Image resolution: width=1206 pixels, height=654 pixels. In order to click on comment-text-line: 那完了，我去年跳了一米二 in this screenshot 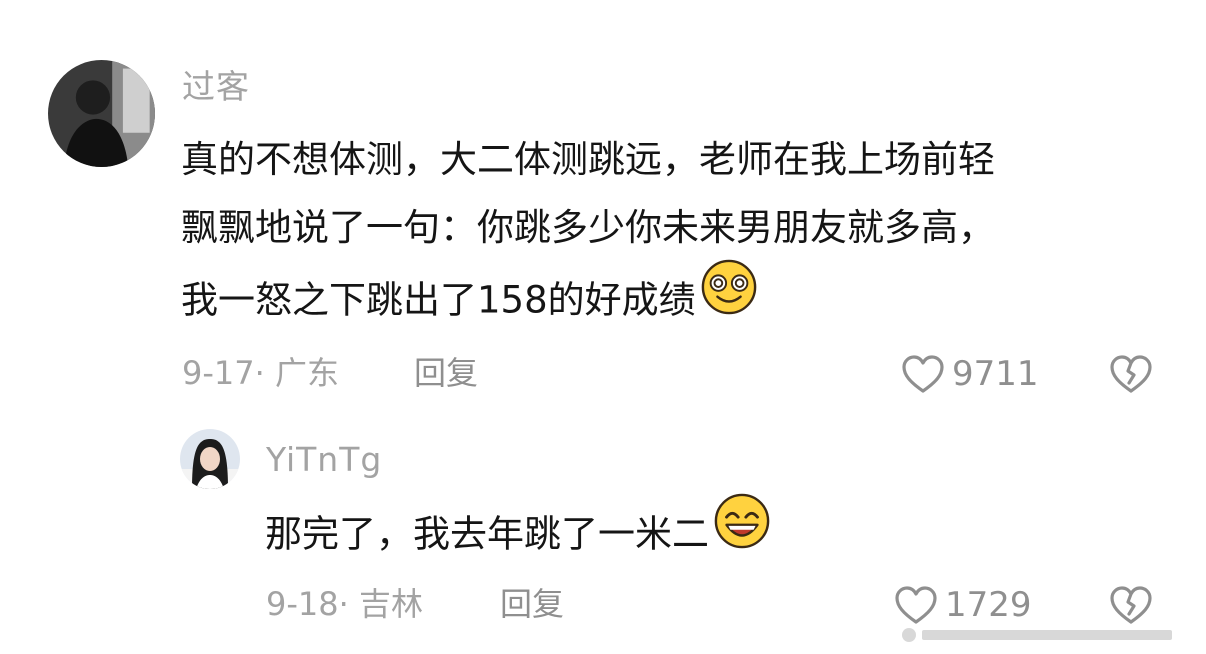, I will do `click(487, 534)`.